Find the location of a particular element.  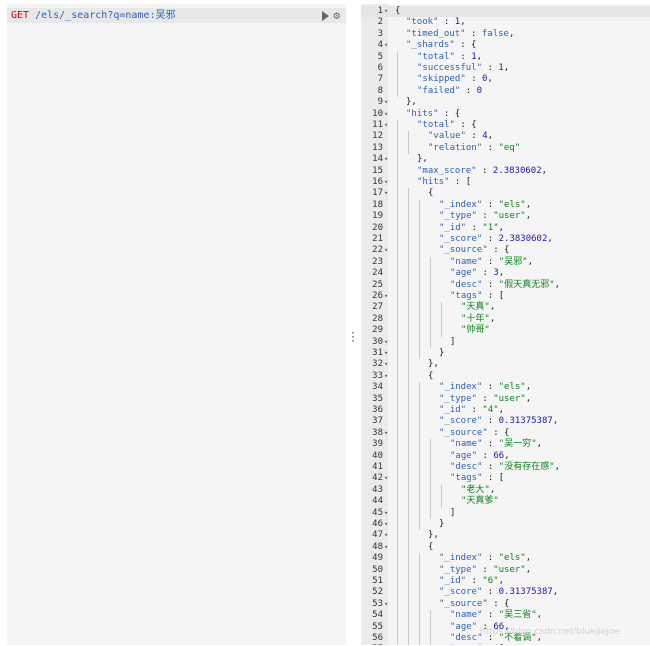

line-number: 54 is located at coordinates (377, 615).